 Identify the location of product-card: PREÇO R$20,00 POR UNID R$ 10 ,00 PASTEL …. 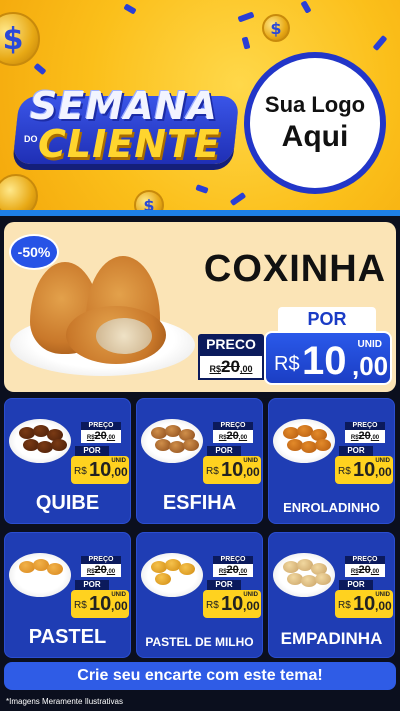
(199, 595).